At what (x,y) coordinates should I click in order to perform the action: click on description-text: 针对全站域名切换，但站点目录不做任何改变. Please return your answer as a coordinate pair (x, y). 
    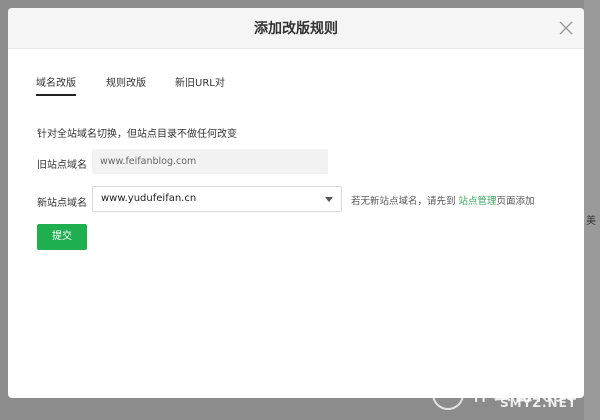
    Looking at the image, I should click on (137, 134).